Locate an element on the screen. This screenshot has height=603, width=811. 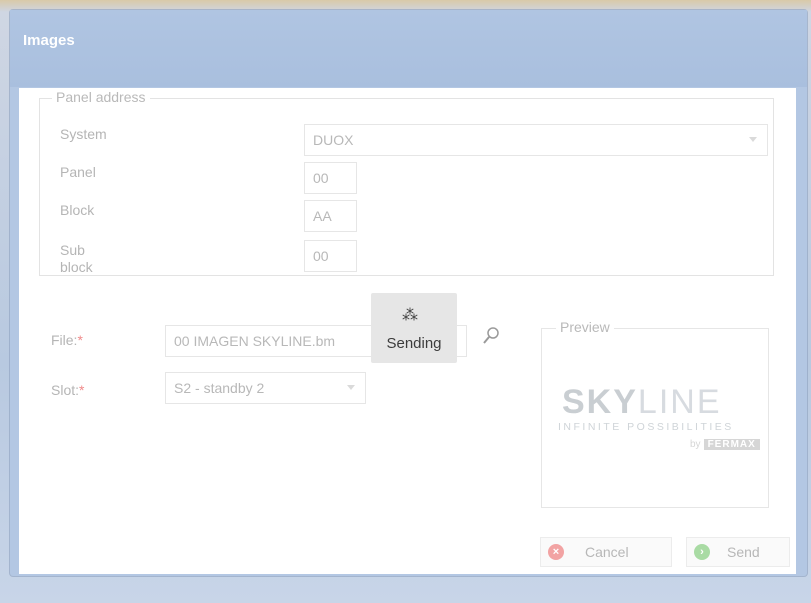
panel-label: Panel is located at coordinates (78, 172).